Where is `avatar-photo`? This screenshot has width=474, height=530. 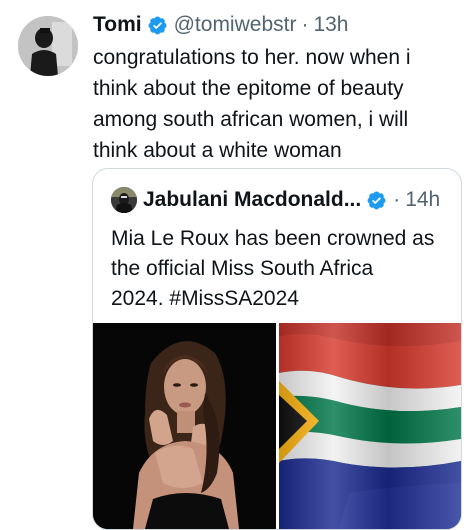
avatar-photo is located at coordinates (48, 46).